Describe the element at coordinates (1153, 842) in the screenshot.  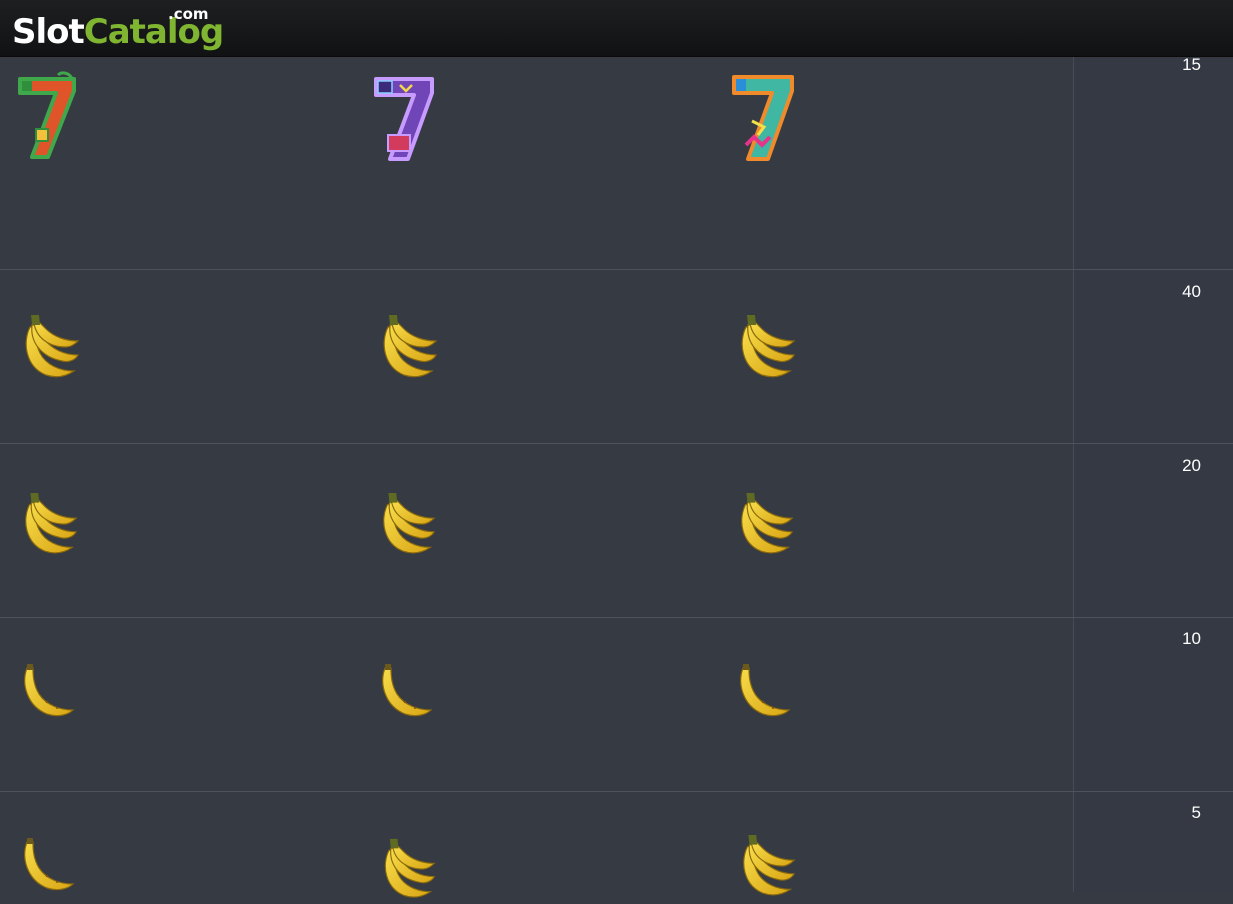
I see `payout-cell: 5` at that location.